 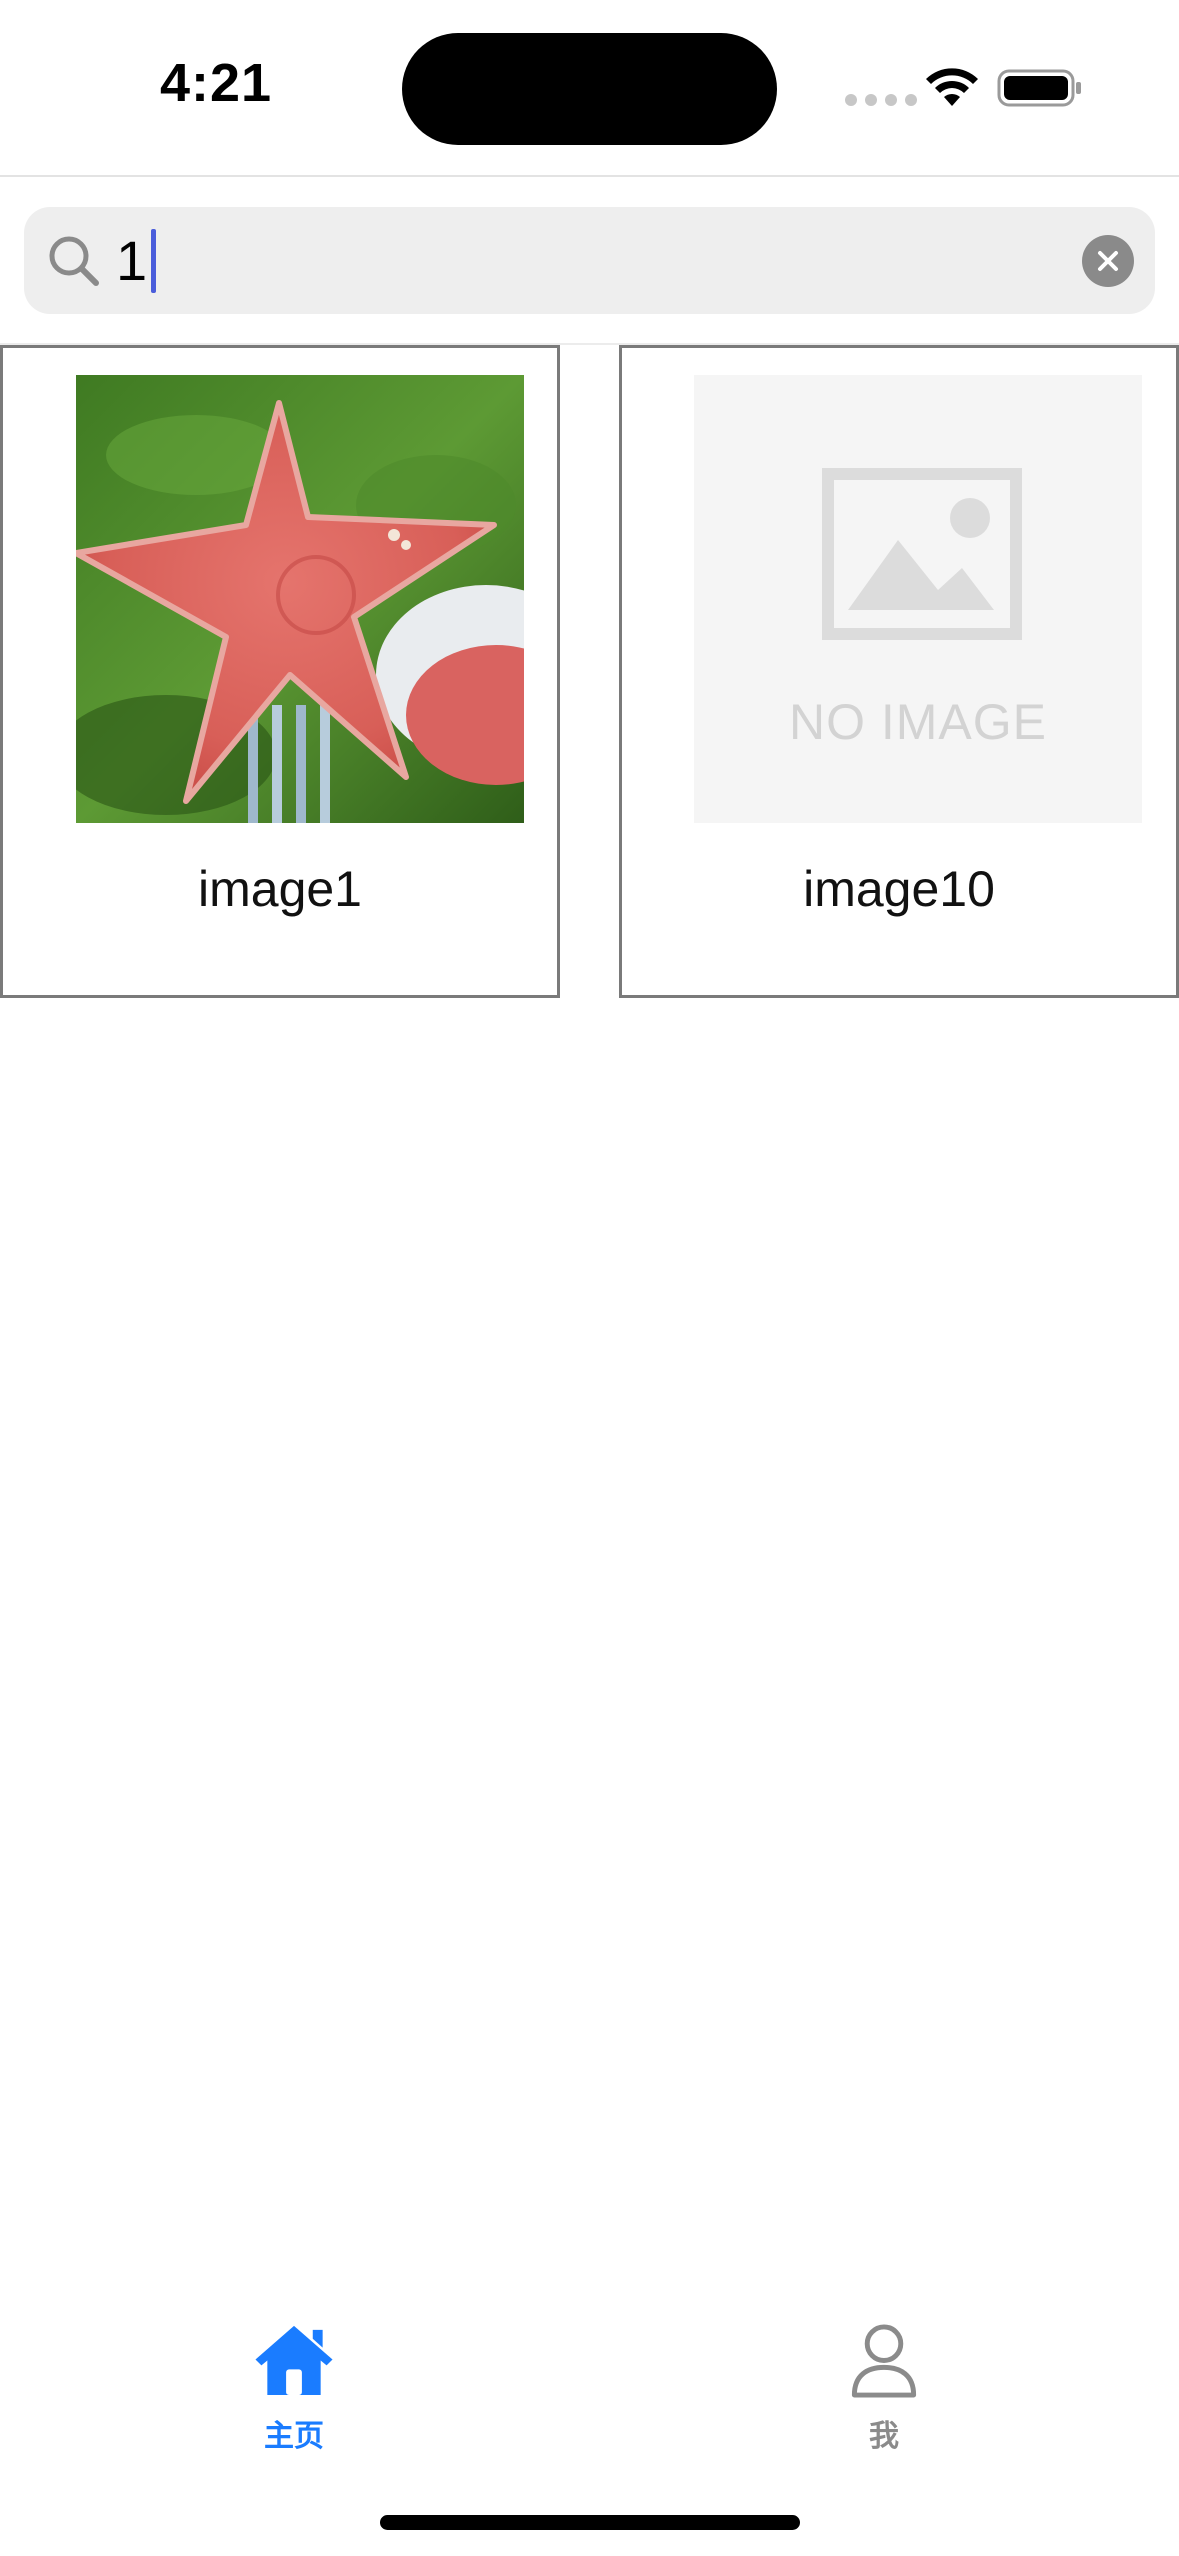 I want to click on tab-label: 主页, so click(x=294, y=2436).